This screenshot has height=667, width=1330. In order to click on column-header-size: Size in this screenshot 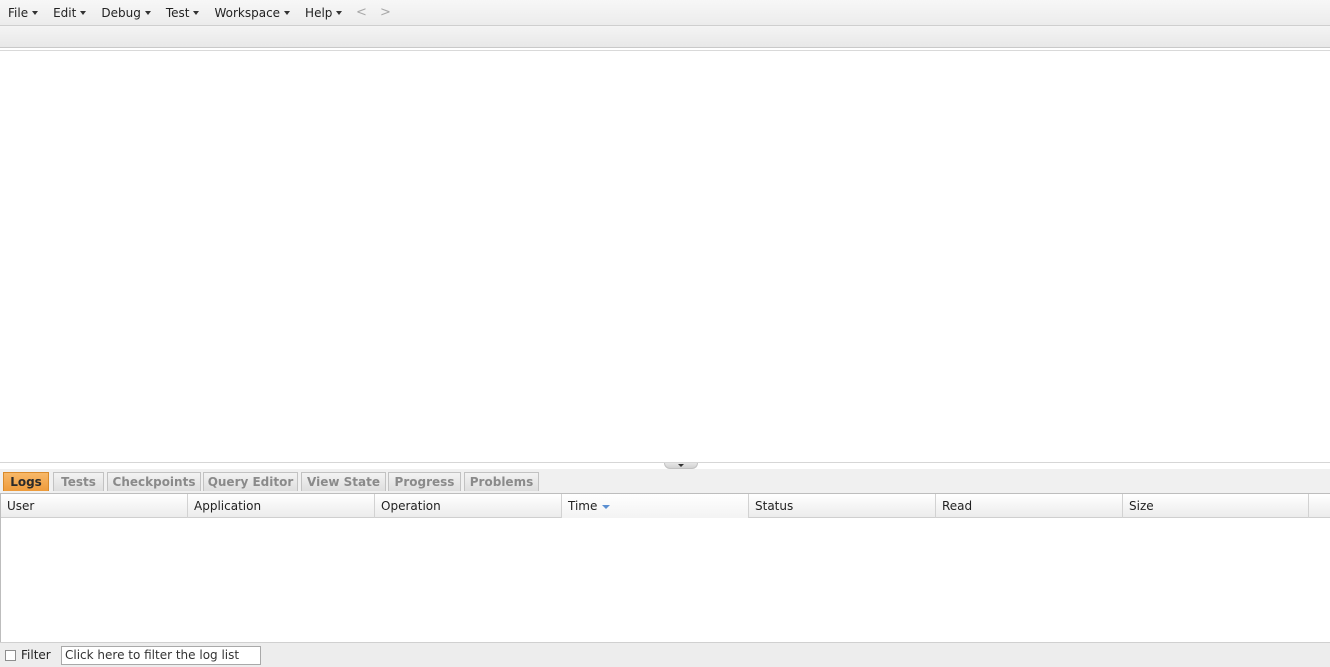, I will do `click(1216, 506)`.